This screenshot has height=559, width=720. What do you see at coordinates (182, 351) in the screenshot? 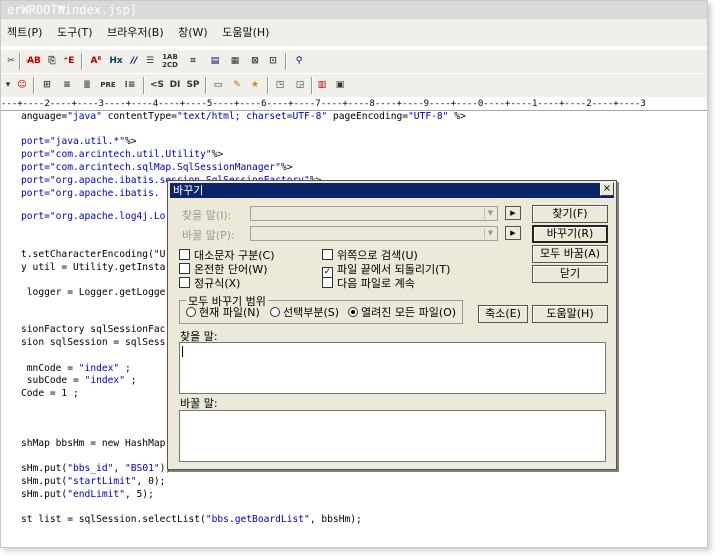
I see `text-caret` at bounding box center [182, 351].